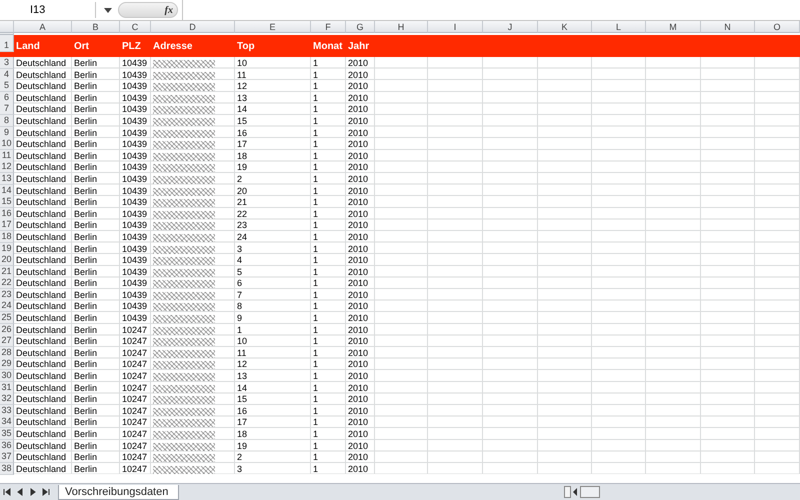 This screenshot has height=500, width=800. Describe the element at coordinates (242, 226) in the screenshot. I see `table-cell: 23` at that location.